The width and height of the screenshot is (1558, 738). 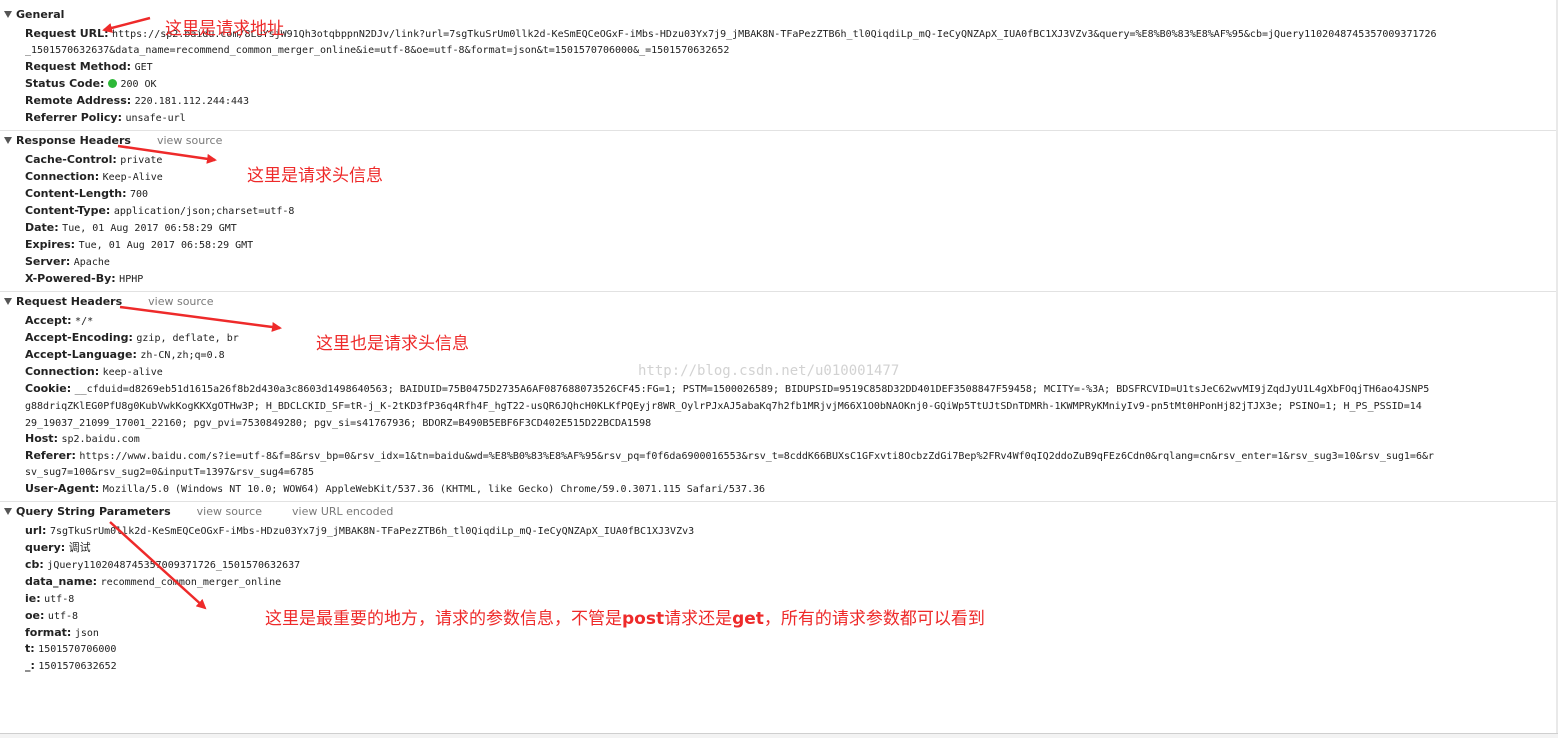 What do you see at coordinates (42, 227) in the screenshot?
I see `header-key: Date:` at bounding box center [42, 227].